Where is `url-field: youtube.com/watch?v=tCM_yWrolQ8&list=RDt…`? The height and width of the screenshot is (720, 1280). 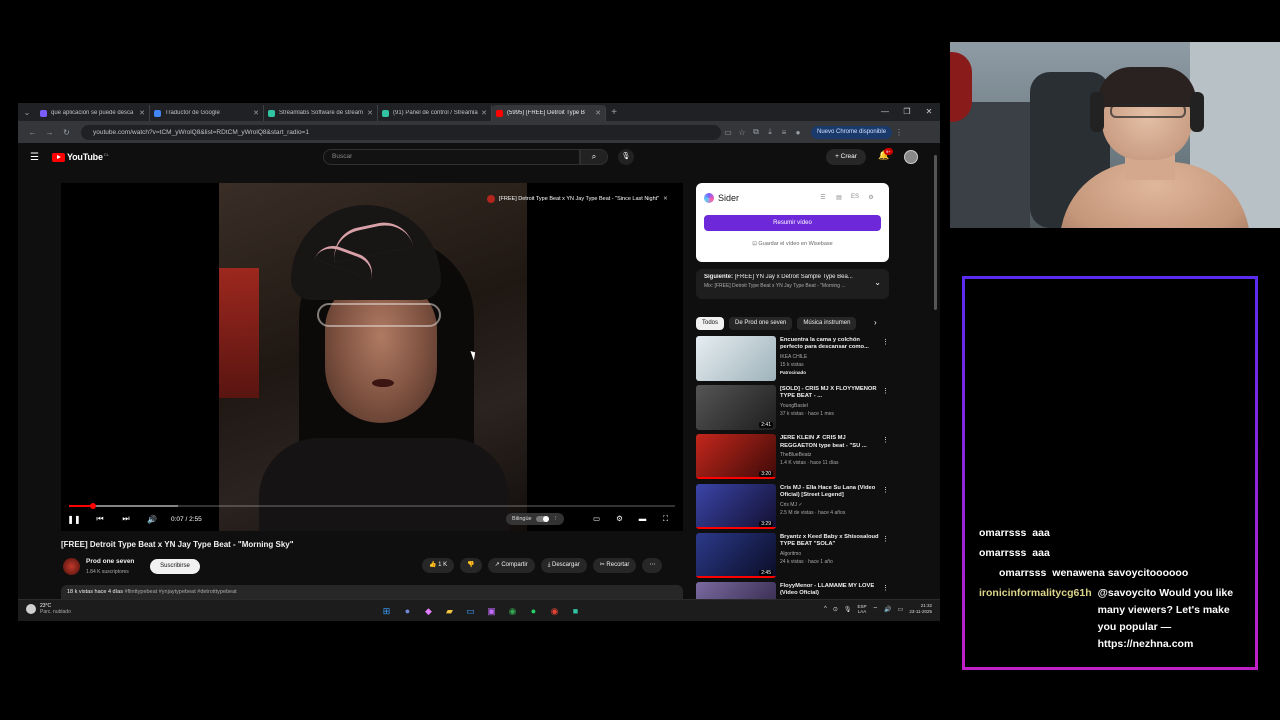
url-field: youtube.com/watch?v=tCM_yWrolQ8&list=RDt… is located at coordinates (401, 132).